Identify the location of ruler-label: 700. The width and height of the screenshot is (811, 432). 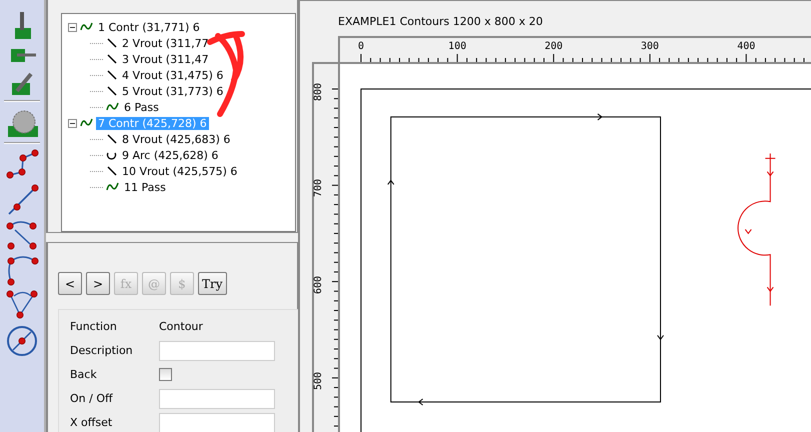
(319, 188).